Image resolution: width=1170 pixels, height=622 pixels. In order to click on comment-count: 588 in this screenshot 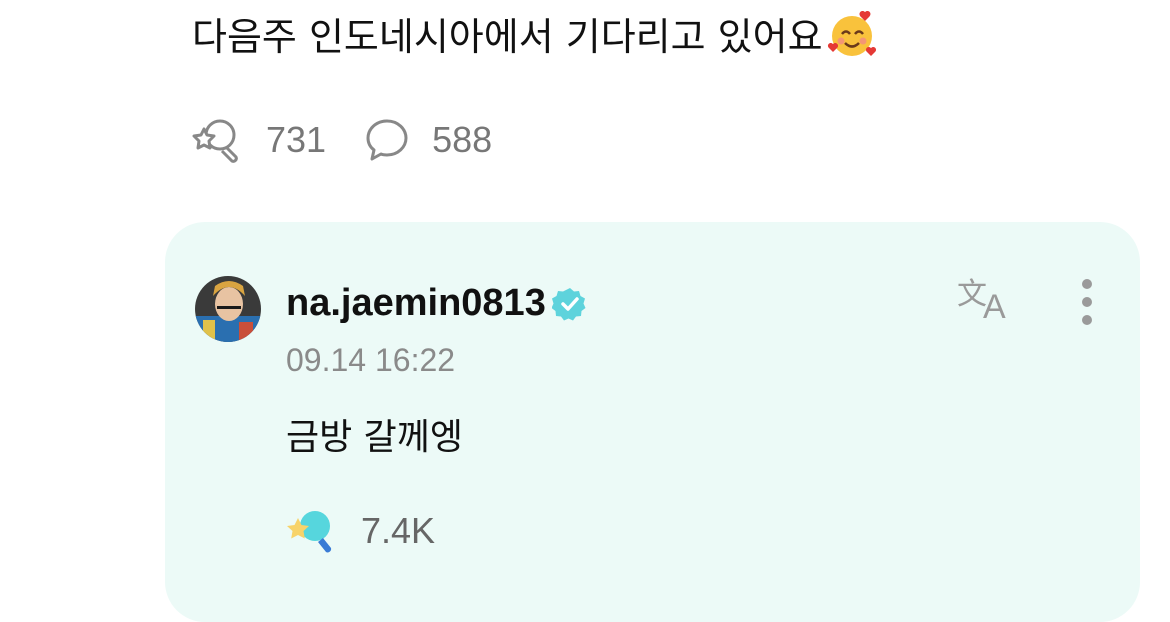, I will do `click(462, 139)`.